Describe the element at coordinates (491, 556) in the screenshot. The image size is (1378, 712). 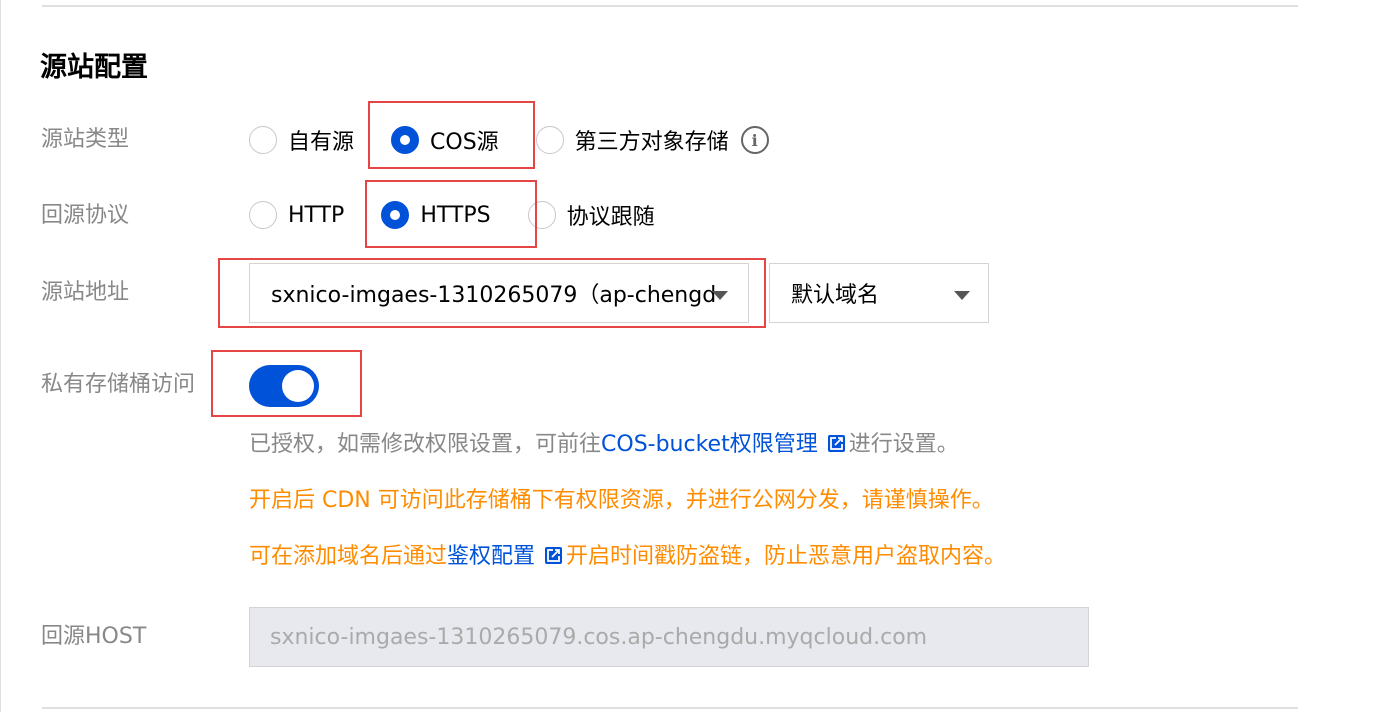
I see `auth-config-link: 鉴权配置` at that location.